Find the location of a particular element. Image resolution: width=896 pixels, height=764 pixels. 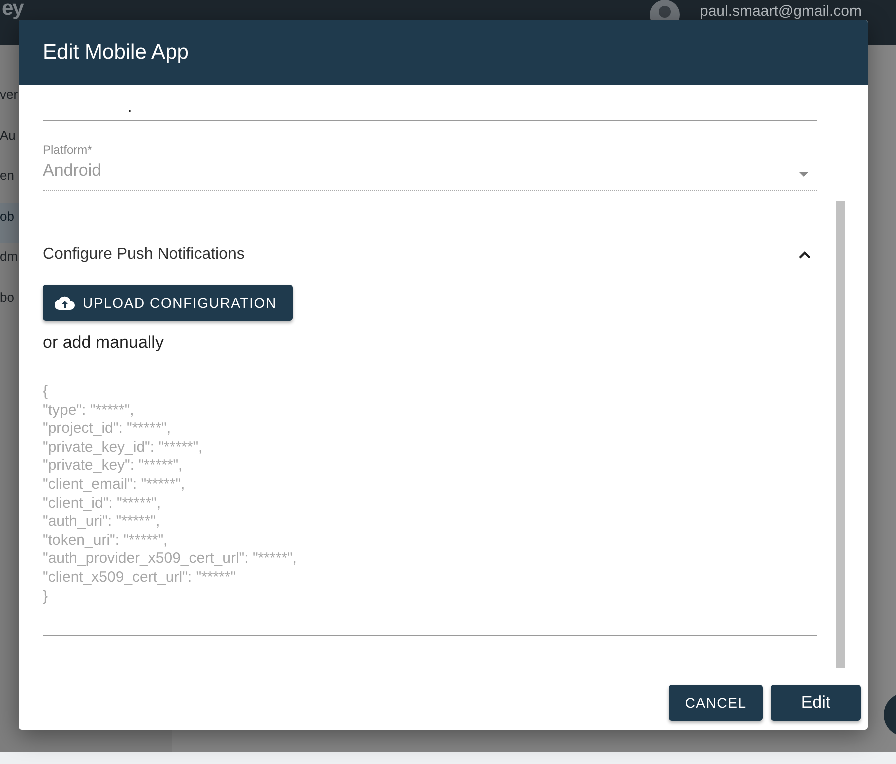

scrollbar is located at coordinates (840, 434).